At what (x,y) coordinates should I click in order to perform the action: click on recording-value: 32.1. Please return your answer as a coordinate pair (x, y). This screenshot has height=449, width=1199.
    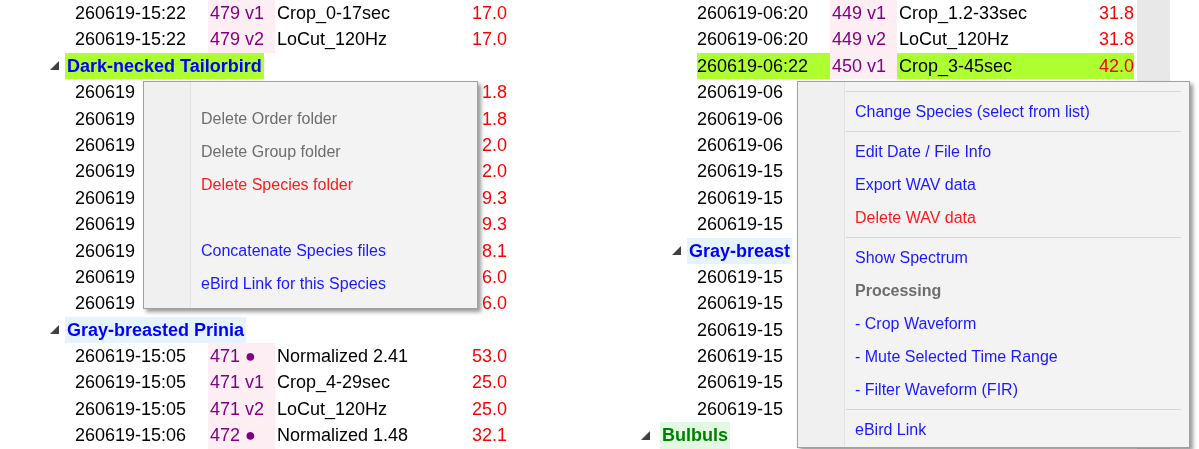
    Looking at the image, I should click on (489, 436).